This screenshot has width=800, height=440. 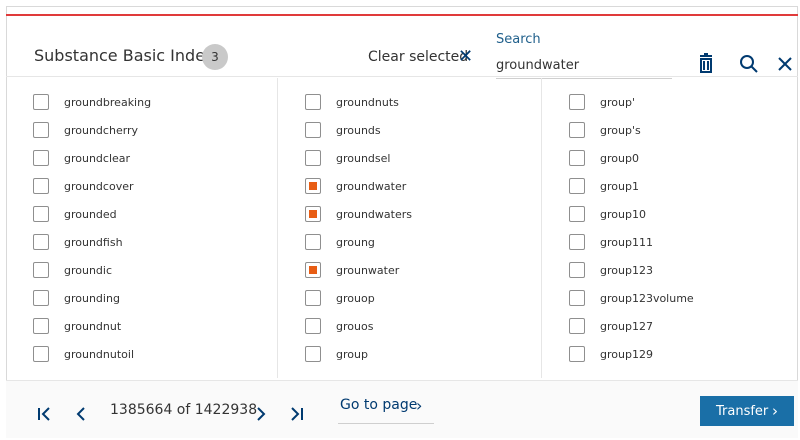 I want to click on last-page-icon, so click(x=296, y=416).